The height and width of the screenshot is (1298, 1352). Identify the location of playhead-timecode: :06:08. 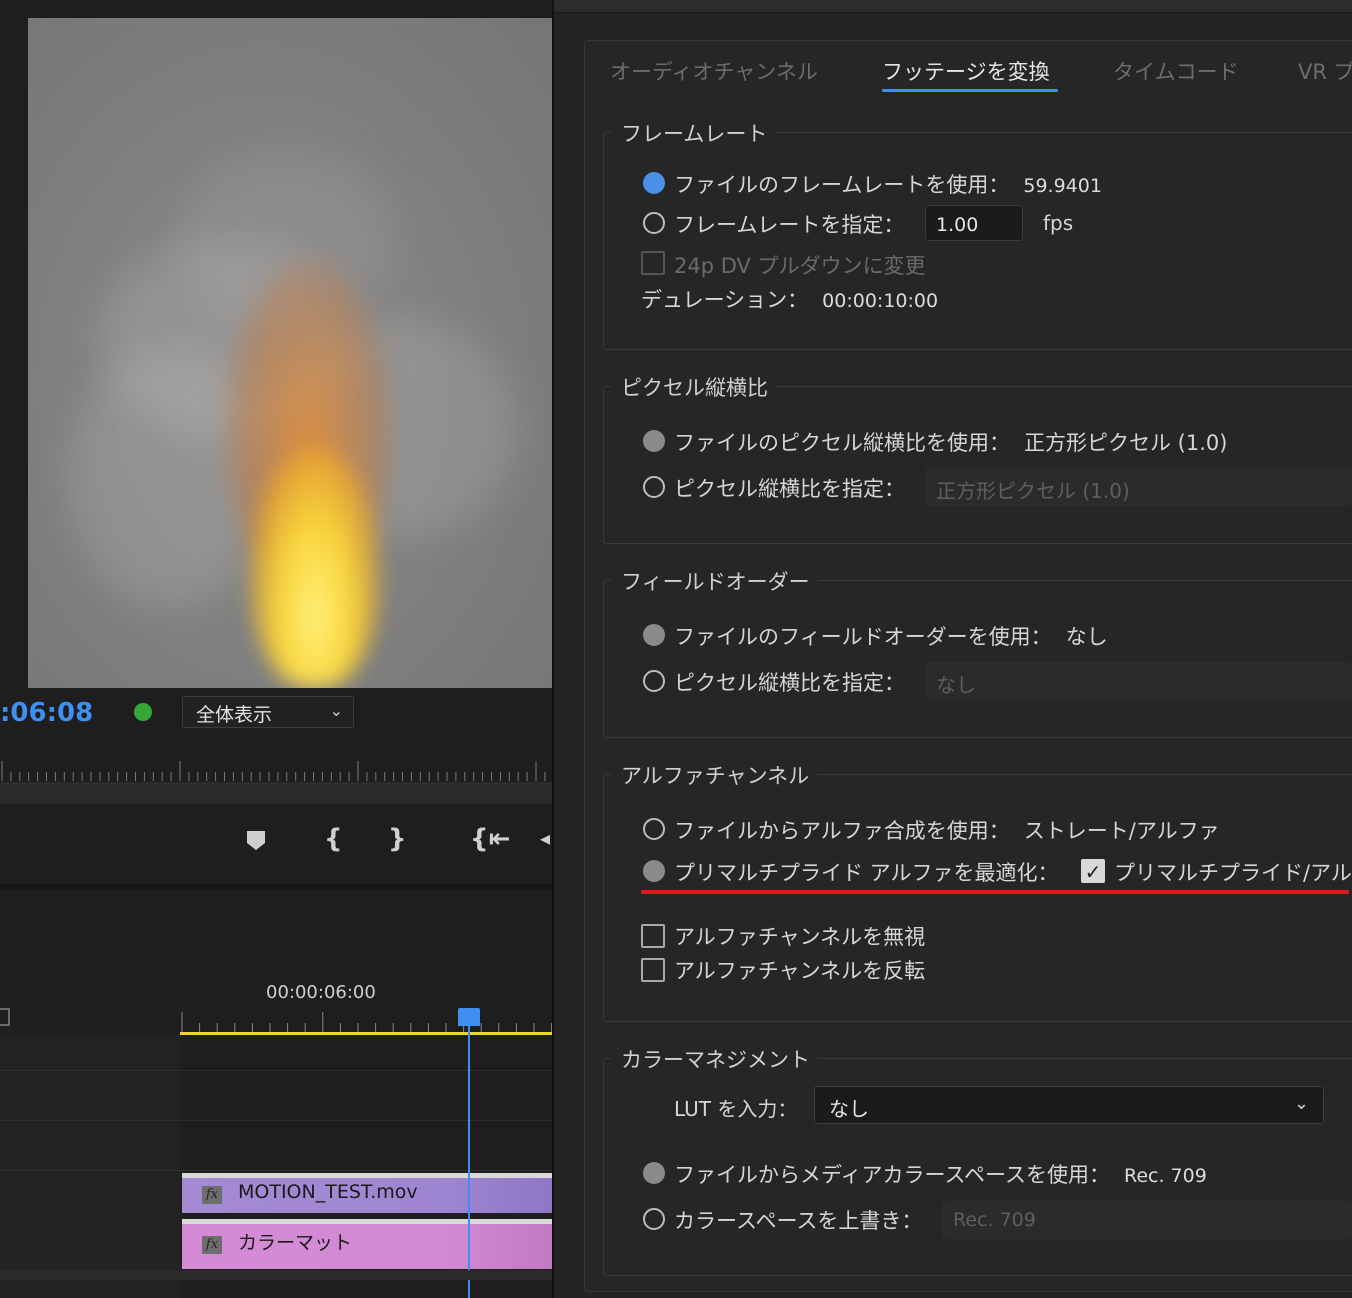
(46, 713).